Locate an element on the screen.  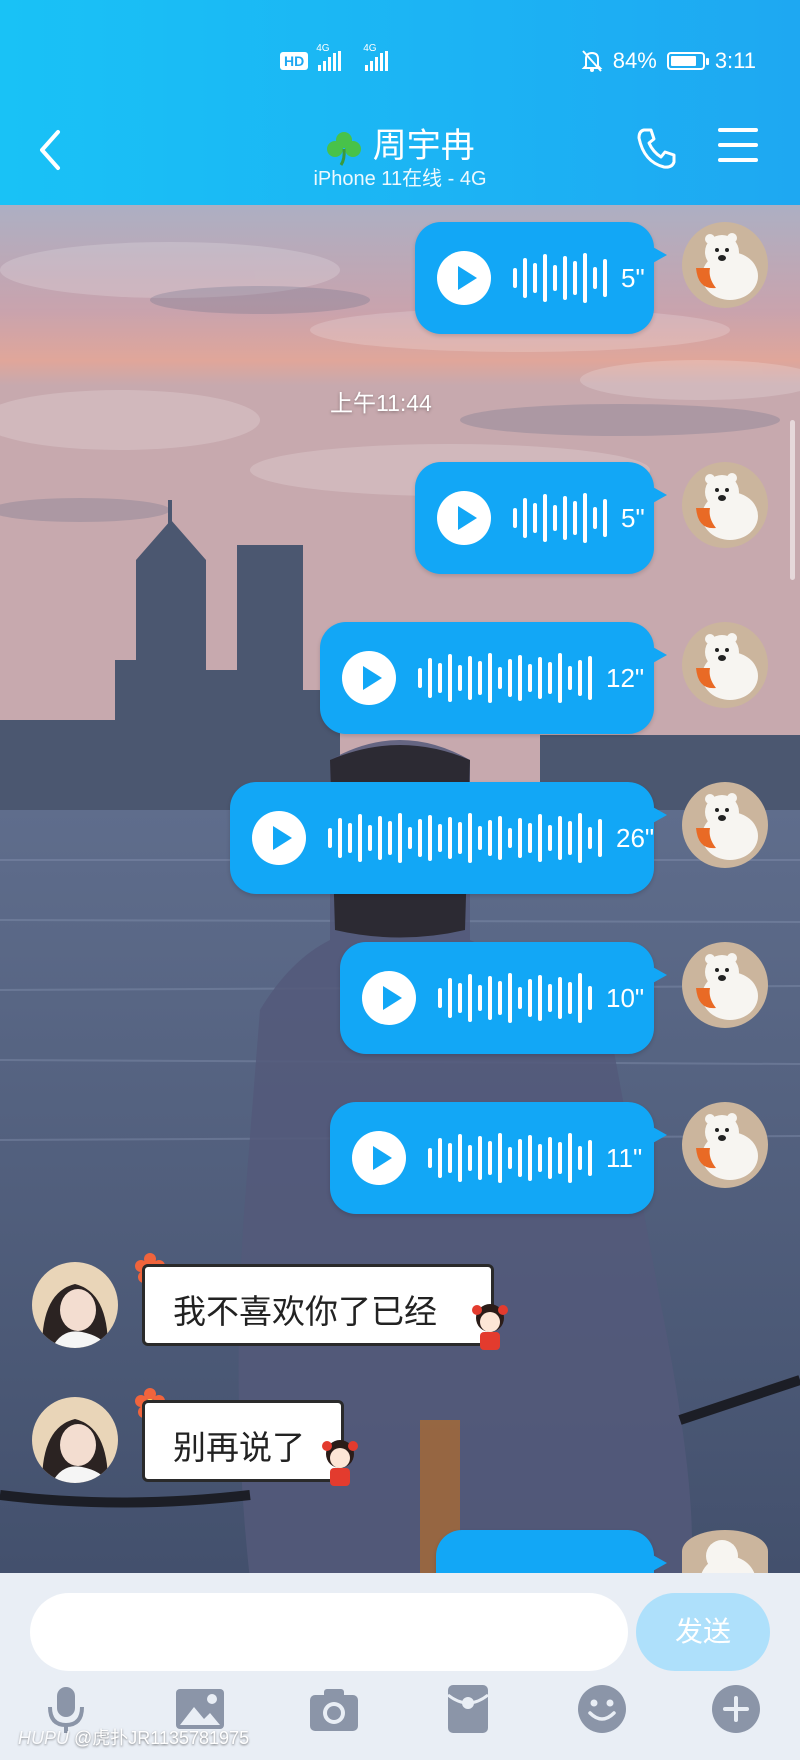
chat-header: HD 4G 4G 84% 3:11 周宇冉 iPhone 11在线 - 4G is located at coordinates (400, 102).